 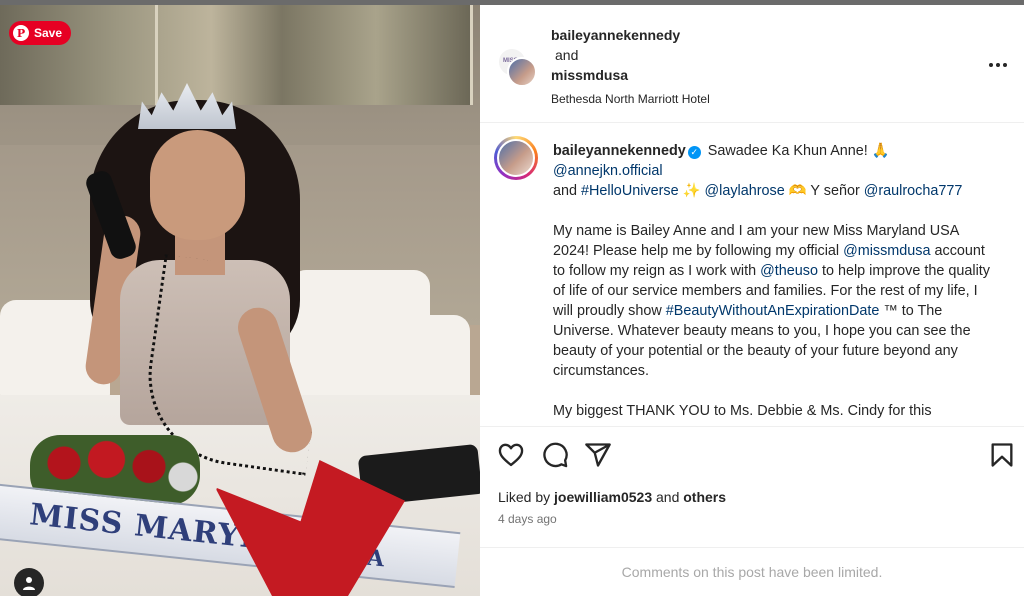 What do you see at coordinates (668, 497) in the screenshot?
I see `liked-by-and: and` at bounding box center [668, 497].